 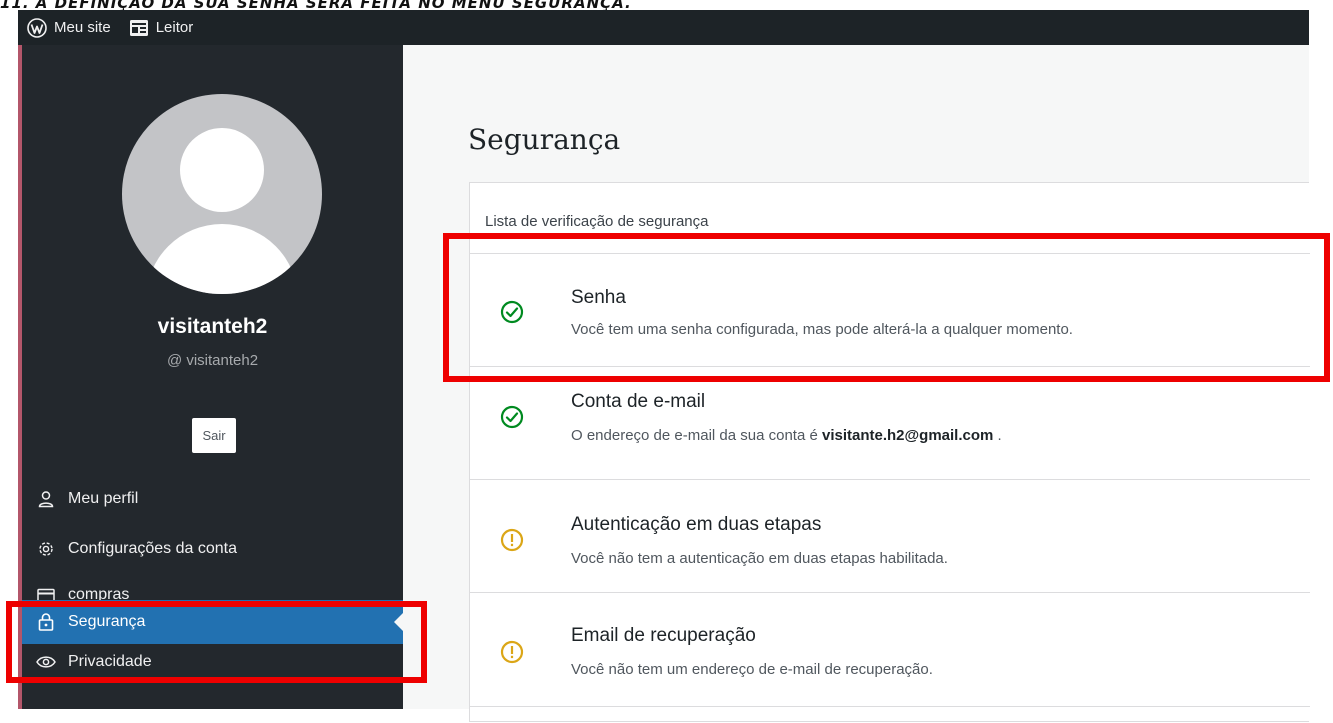 I want to click on display-name: visitanteh2, so click(x=212, y=326).